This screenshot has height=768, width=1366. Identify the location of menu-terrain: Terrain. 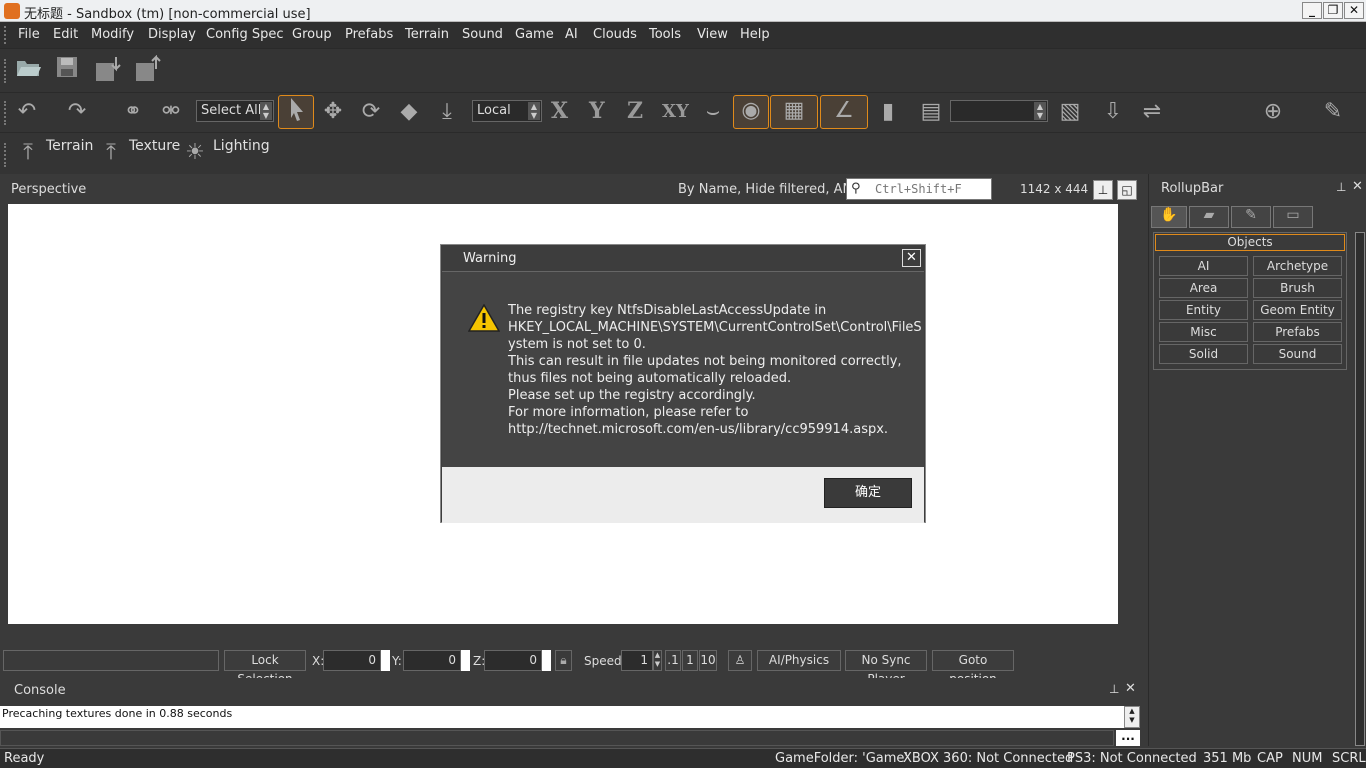
(427, 34).